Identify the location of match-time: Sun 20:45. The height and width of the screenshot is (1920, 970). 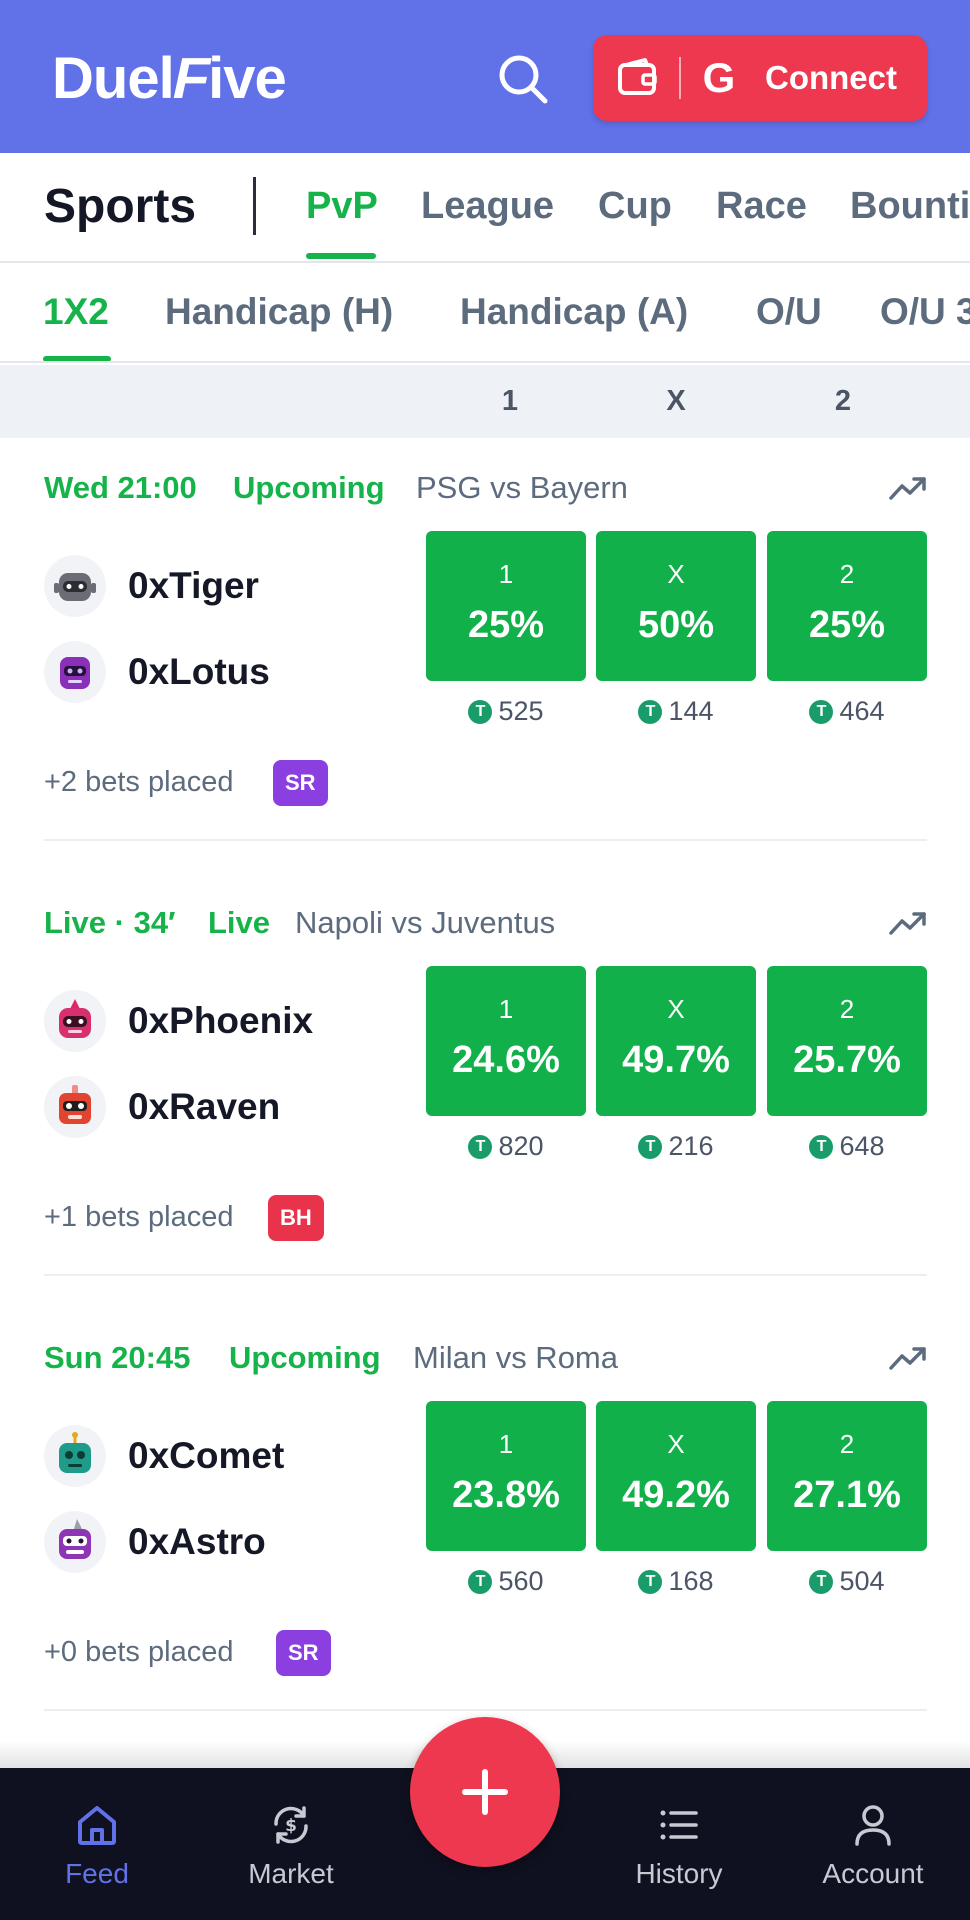
(117, 1357).